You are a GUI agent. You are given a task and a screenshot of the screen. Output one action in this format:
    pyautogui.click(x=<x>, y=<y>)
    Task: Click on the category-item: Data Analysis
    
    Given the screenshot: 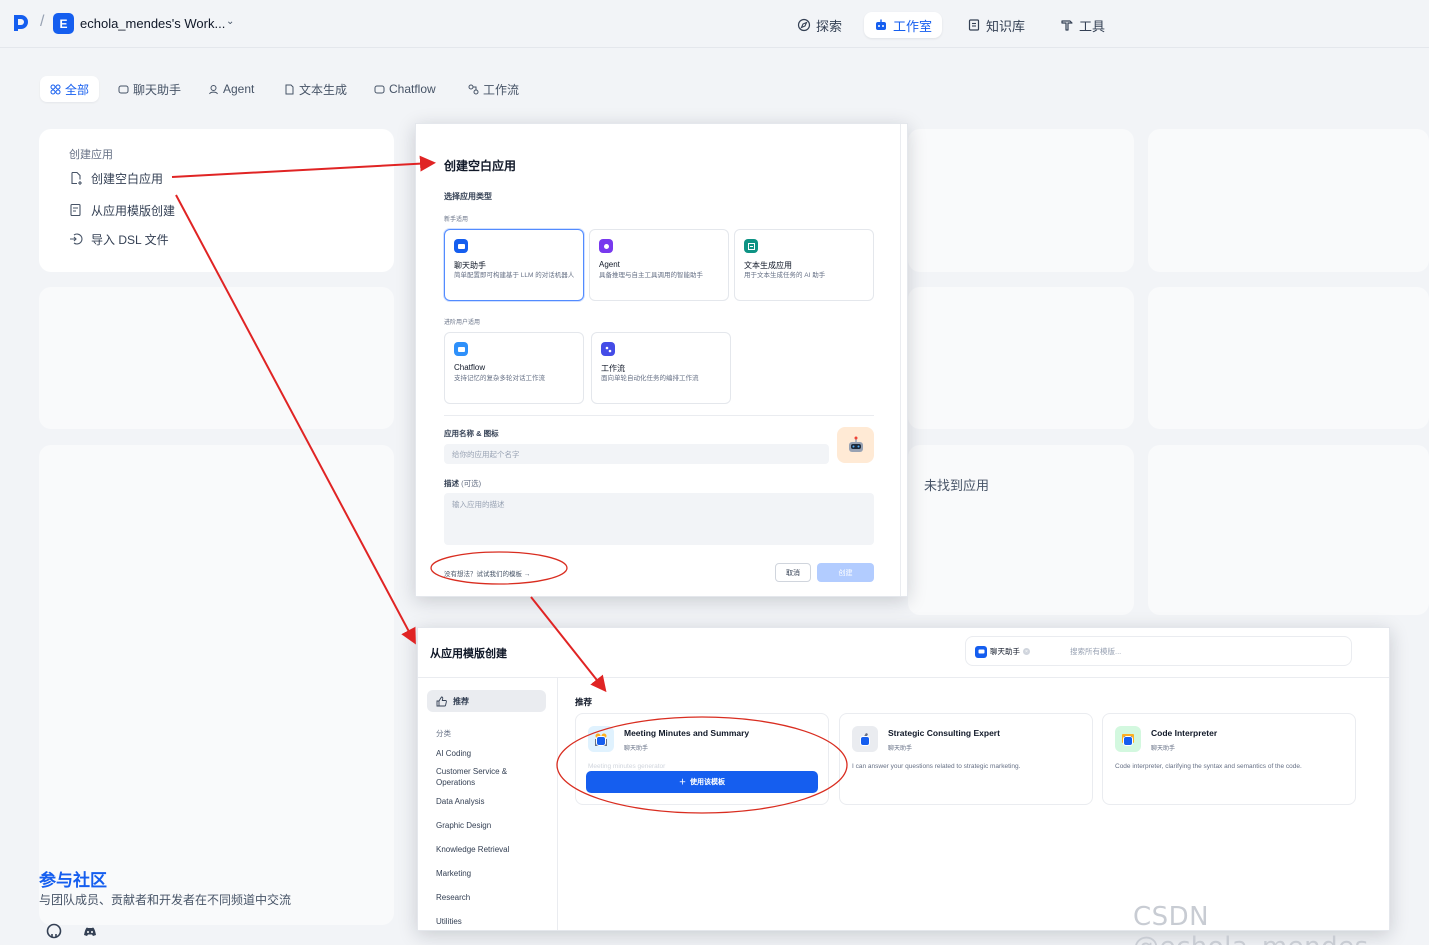 What is the action you would take?
    pyautogui.click(x=491, y=801)
    